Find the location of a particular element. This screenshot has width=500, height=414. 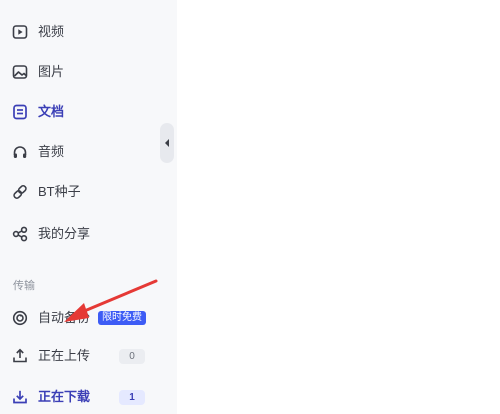

sidebar-item-uploading: 正在上传 is located at coordinates (88, 356).